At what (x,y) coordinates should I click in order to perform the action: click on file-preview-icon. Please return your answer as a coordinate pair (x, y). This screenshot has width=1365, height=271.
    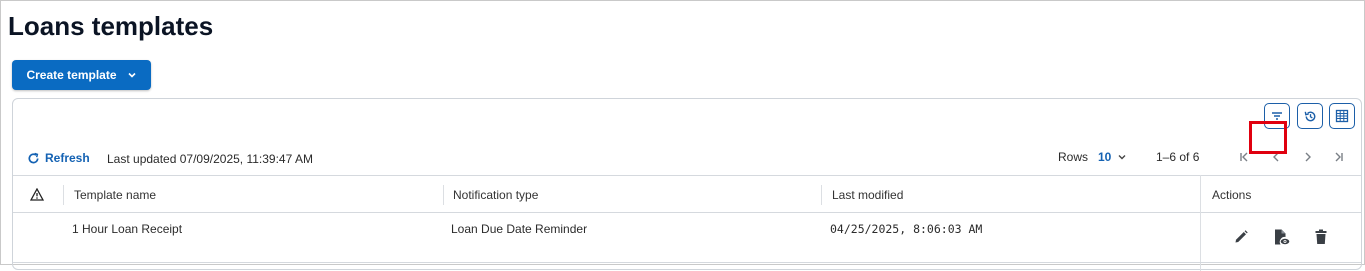
    Looking at the image, I should click on (1282, 237).